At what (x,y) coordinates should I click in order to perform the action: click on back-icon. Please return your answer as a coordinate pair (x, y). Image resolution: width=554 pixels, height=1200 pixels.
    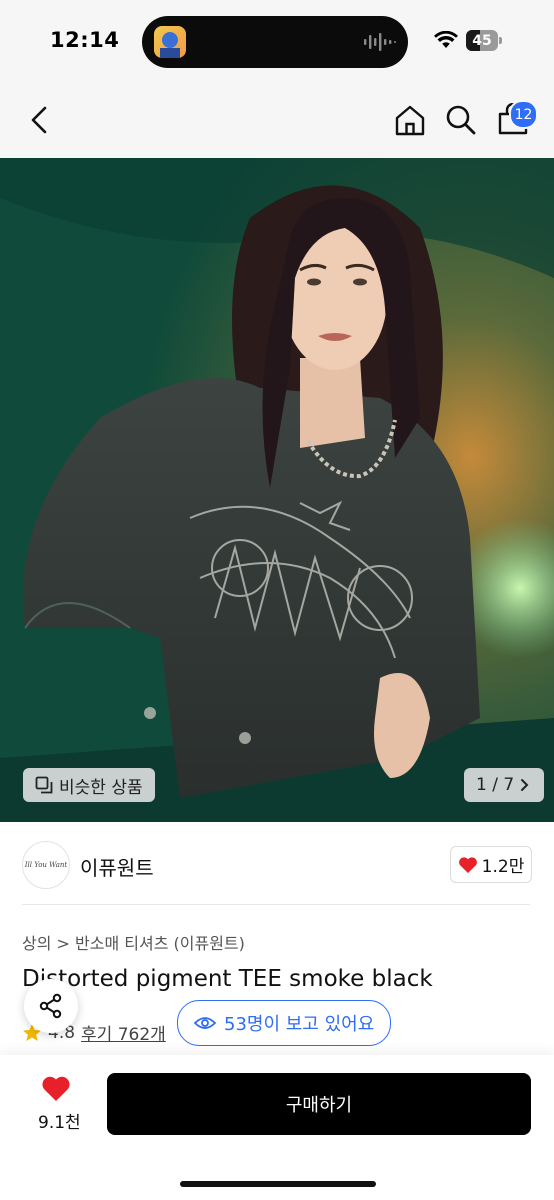
    Looking at the image, I should click on (40, 120).